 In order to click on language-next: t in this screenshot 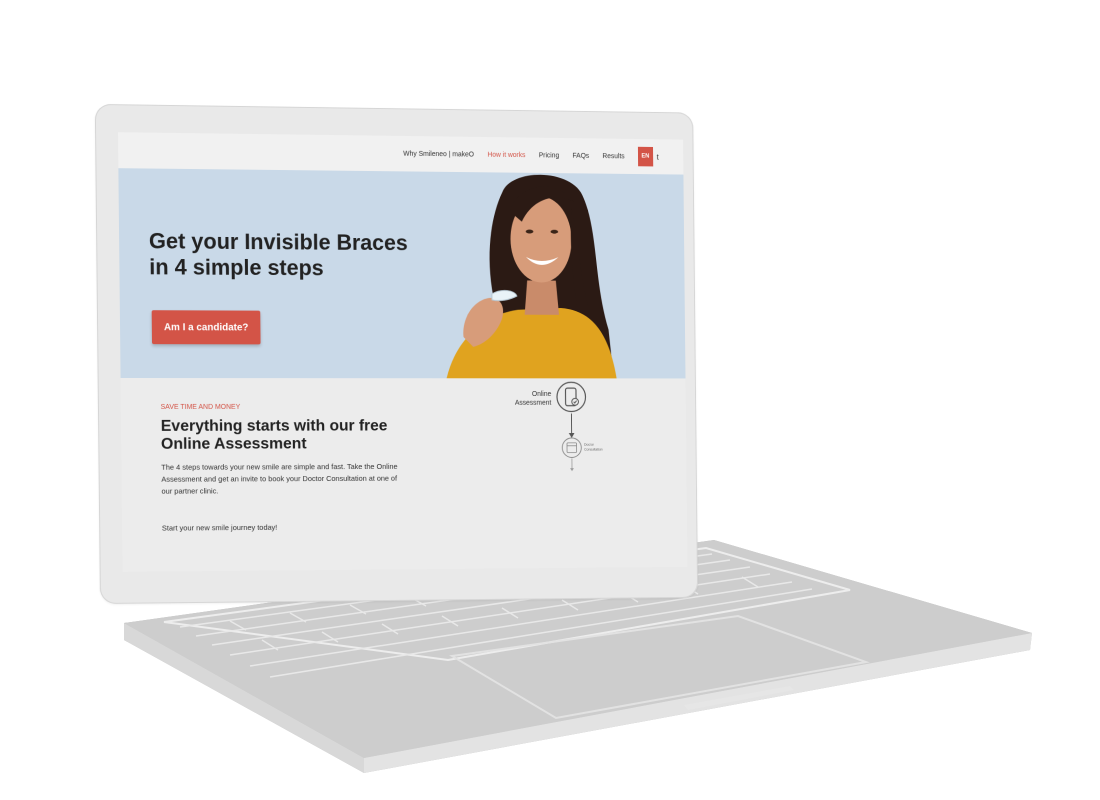, I will do `click(658, 156)`.